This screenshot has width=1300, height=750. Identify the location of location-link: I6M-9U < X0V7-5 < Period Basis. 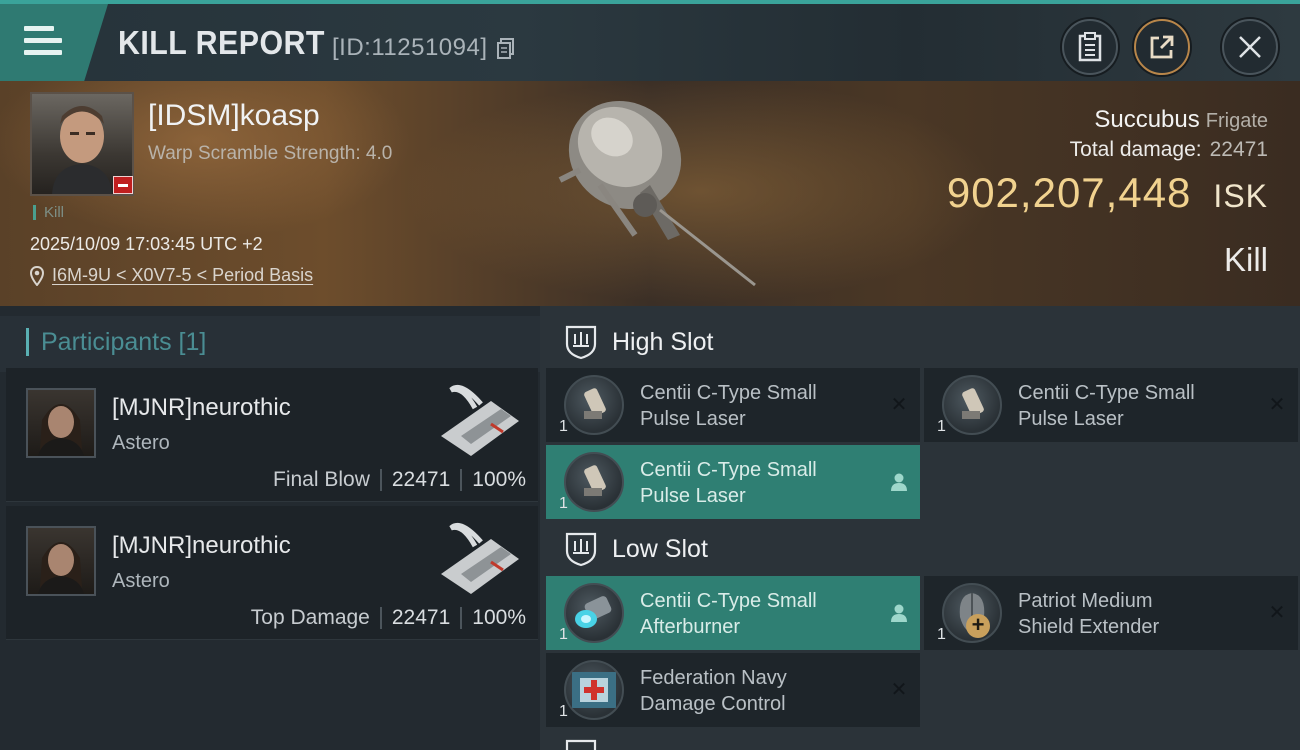
(171, 275).